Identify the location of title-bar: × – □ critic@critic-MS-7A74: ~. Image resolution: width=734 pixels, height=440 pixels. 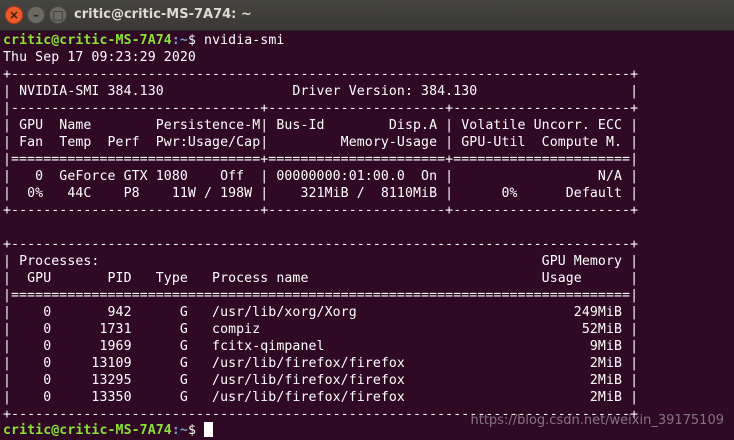
(367, 15).